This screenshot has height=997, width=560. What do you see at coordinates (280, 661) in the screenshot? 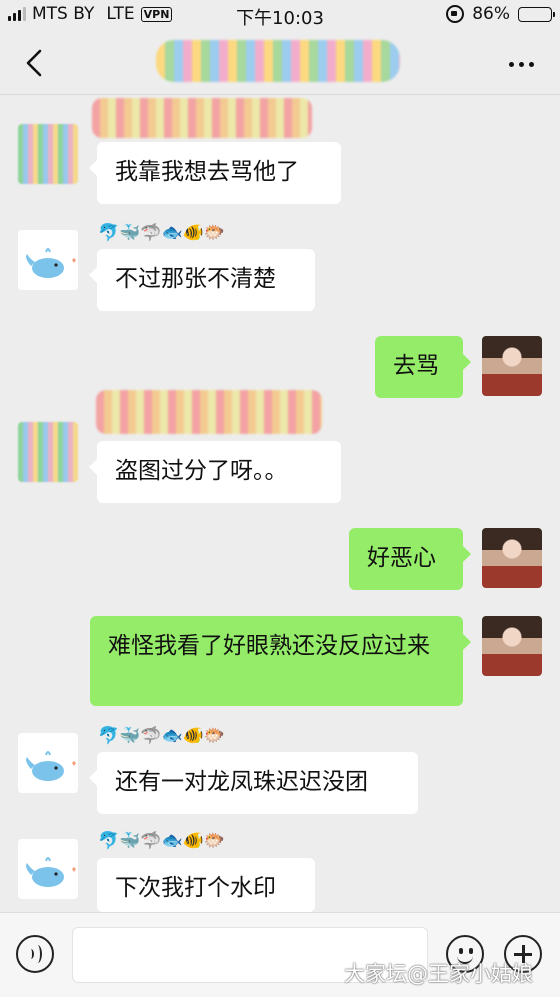
I see `message-bubble-outgoing: 难怪我看了好眼熟还没反应过来` at bounding box center [280, 661].